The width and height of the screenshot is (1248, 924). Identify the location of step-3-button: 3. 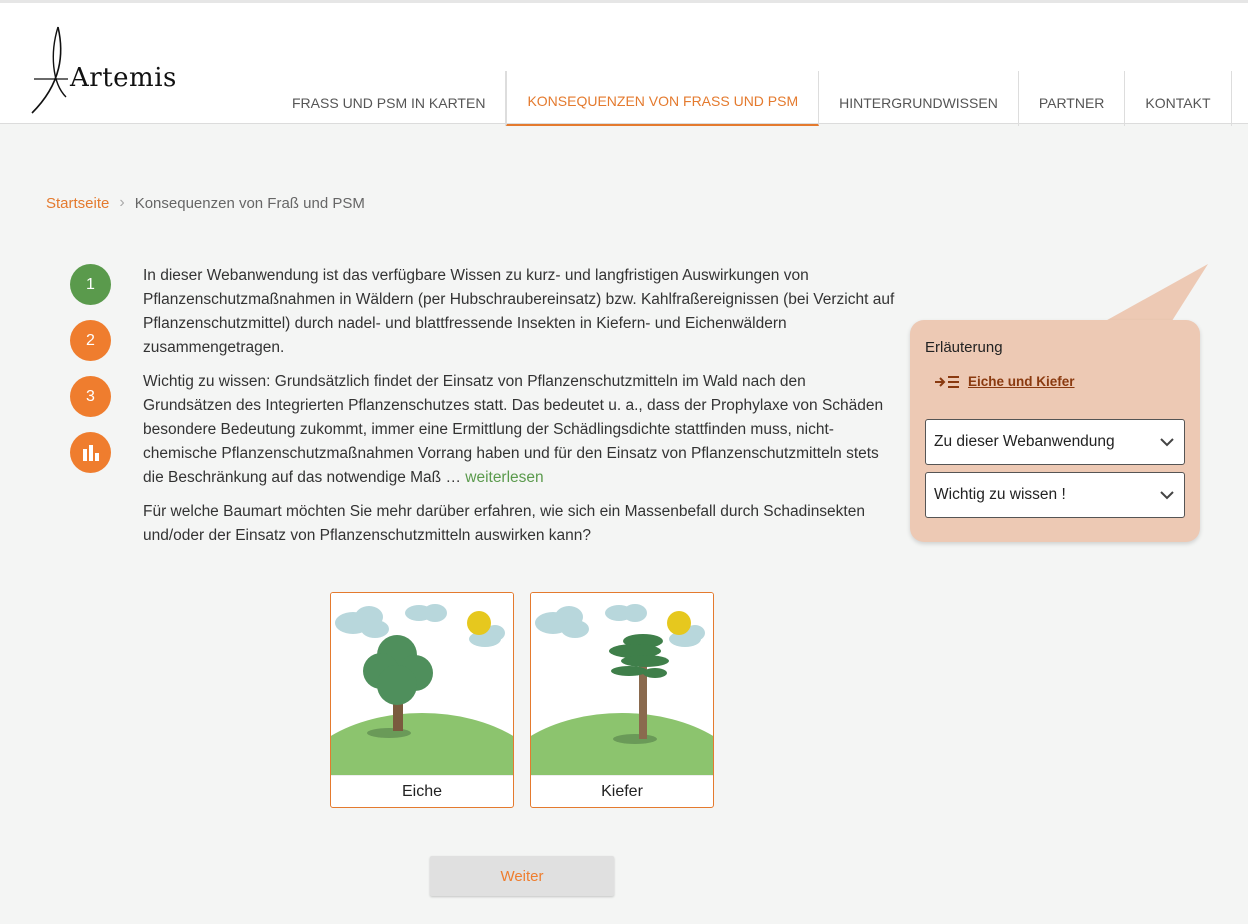
(90, 396).